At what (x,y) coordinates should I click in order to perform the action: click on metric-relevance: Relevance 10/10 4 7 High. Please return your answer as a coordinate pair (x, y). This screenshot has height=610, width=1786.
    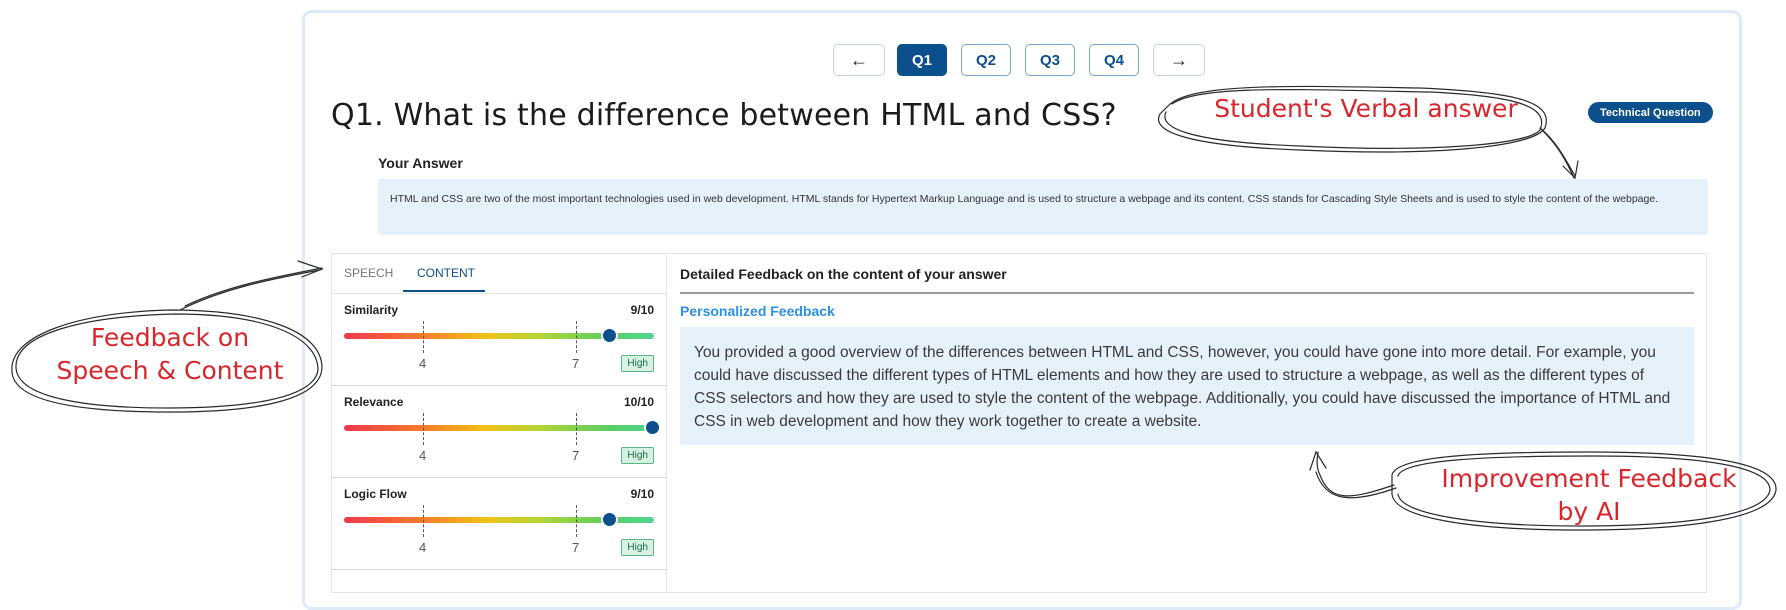
    Looking at the image, I should click on (499, 431).